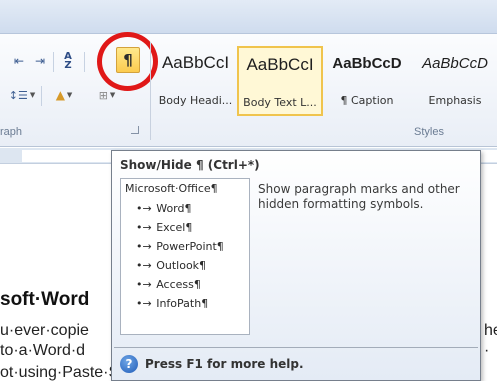 Image resolution: width=497 pixels, height=381 pixels. What do you see at coordinates (40, 61) in the screenshot?
I see `increase-indent-button: ⇥` at bounding box center [40, 61].